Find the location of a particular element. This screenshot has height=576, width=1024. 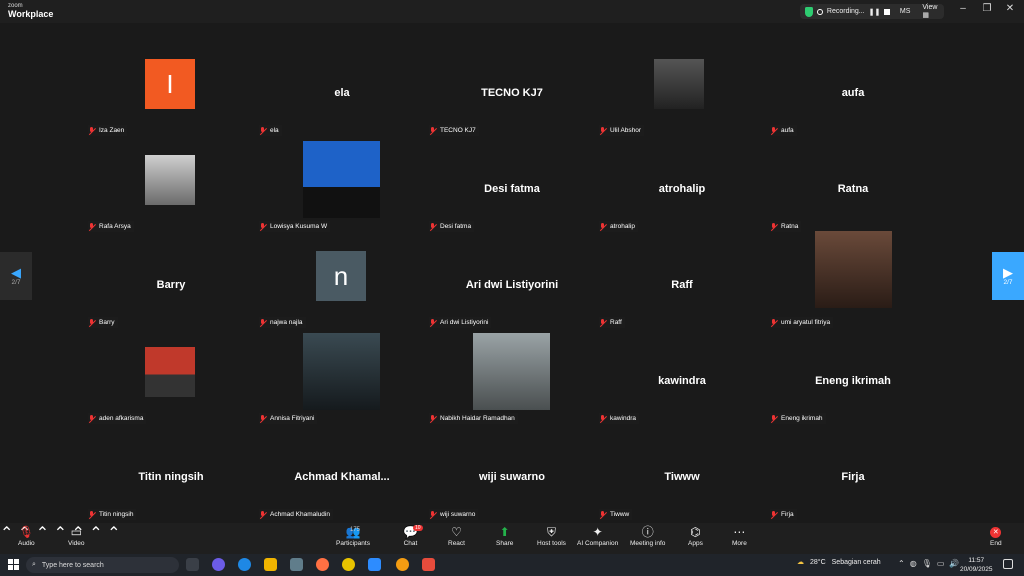

store-icon is located at coordinates (296, 564).